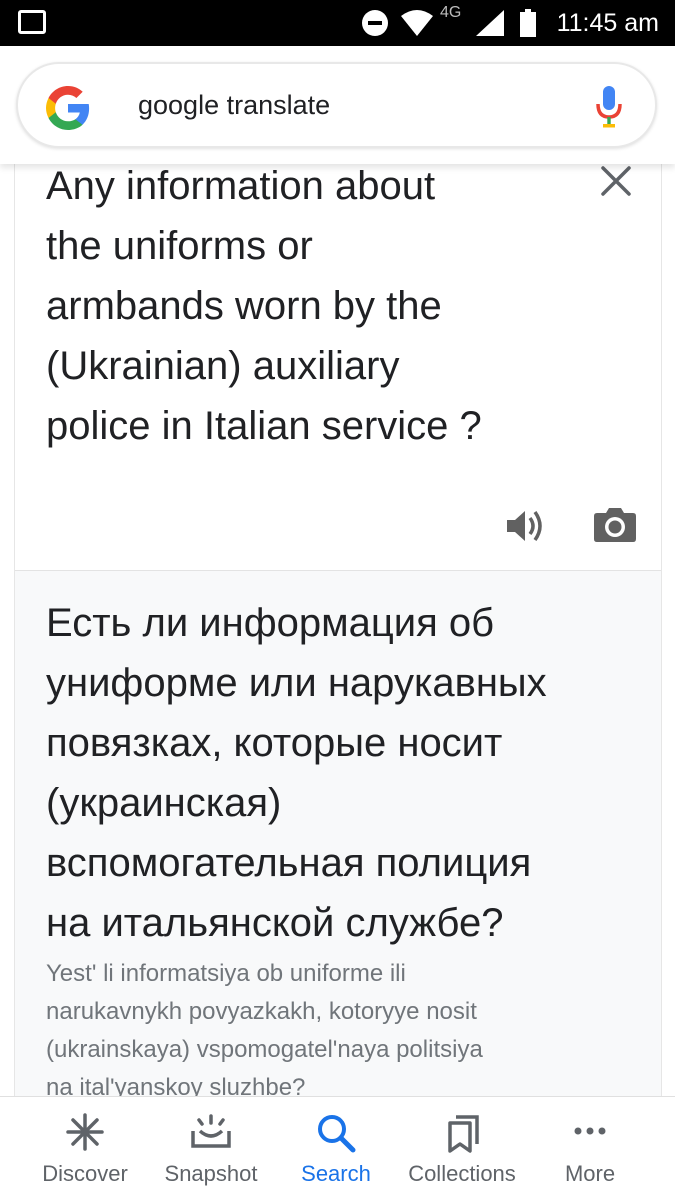  Describe the element at coordinates (463, 1134) in the screenshot. I see `collections-icon` at that location.